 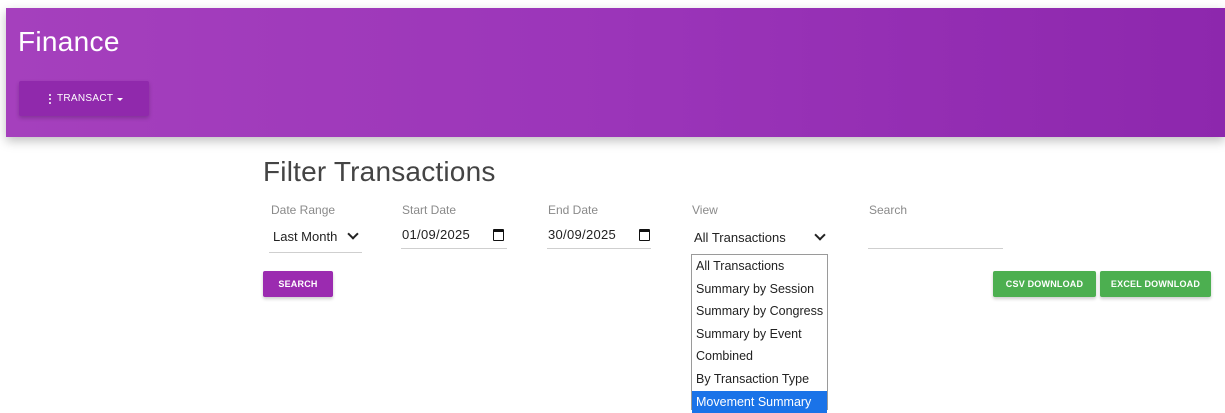 I want to click on view-option-summary-by-event: Summary by Event, so click(x=759, y=334).